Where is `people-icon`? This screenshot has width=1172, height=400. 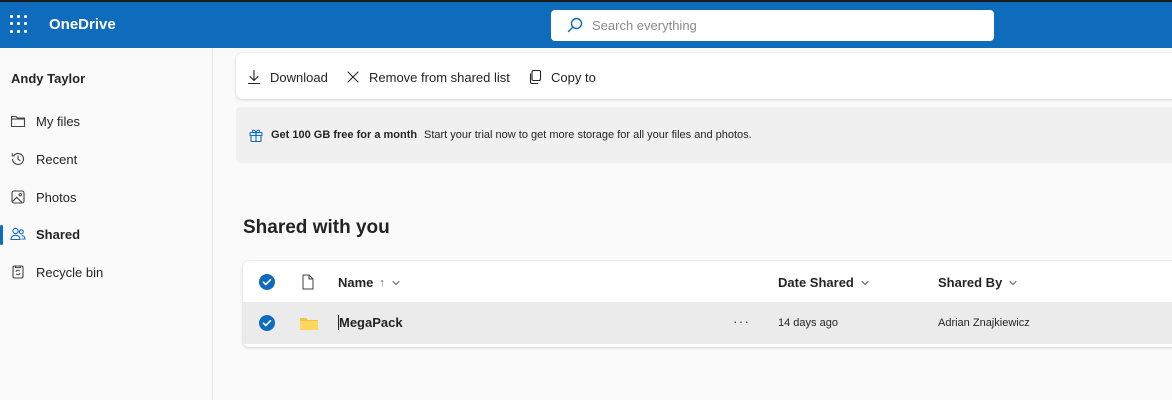 people-icon is located at coordinates (18, 234).